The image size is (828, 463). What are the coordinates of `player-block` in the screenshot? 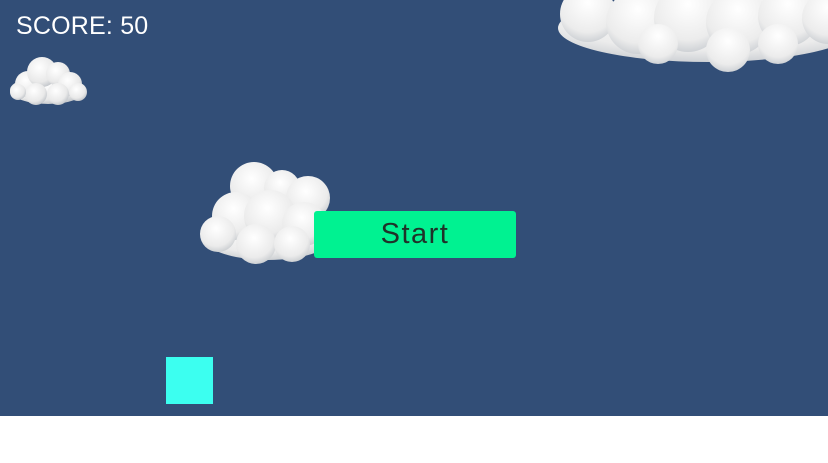 It's located at (189, 380).